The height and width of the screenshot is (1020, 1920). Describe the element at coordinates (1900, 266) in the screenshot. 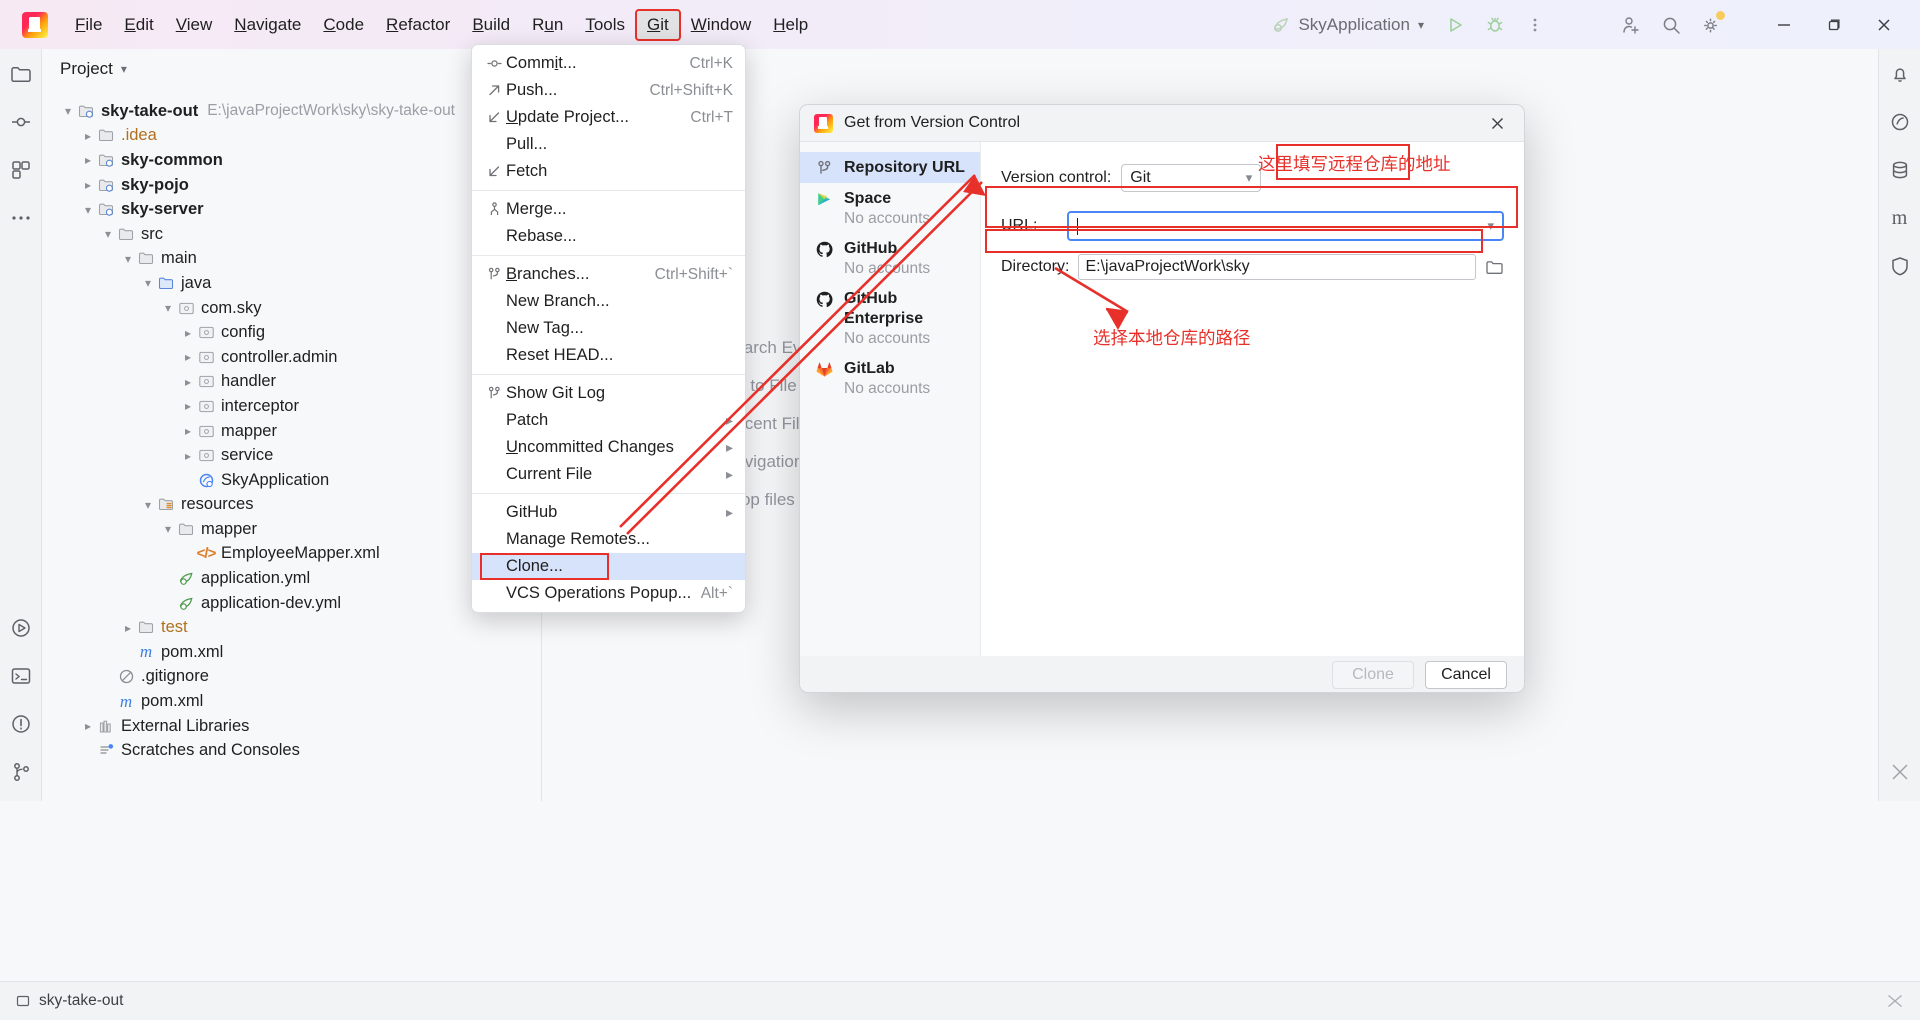

I see `qodana-shield-icon` at that location.